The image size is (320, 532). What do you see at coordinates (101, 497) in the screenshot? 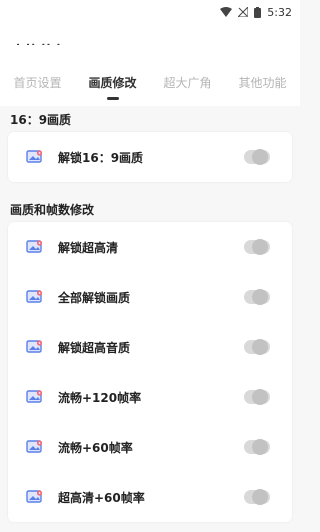
I see `setting-label: 超高清+60帧率` at bounding box center [101, 497].